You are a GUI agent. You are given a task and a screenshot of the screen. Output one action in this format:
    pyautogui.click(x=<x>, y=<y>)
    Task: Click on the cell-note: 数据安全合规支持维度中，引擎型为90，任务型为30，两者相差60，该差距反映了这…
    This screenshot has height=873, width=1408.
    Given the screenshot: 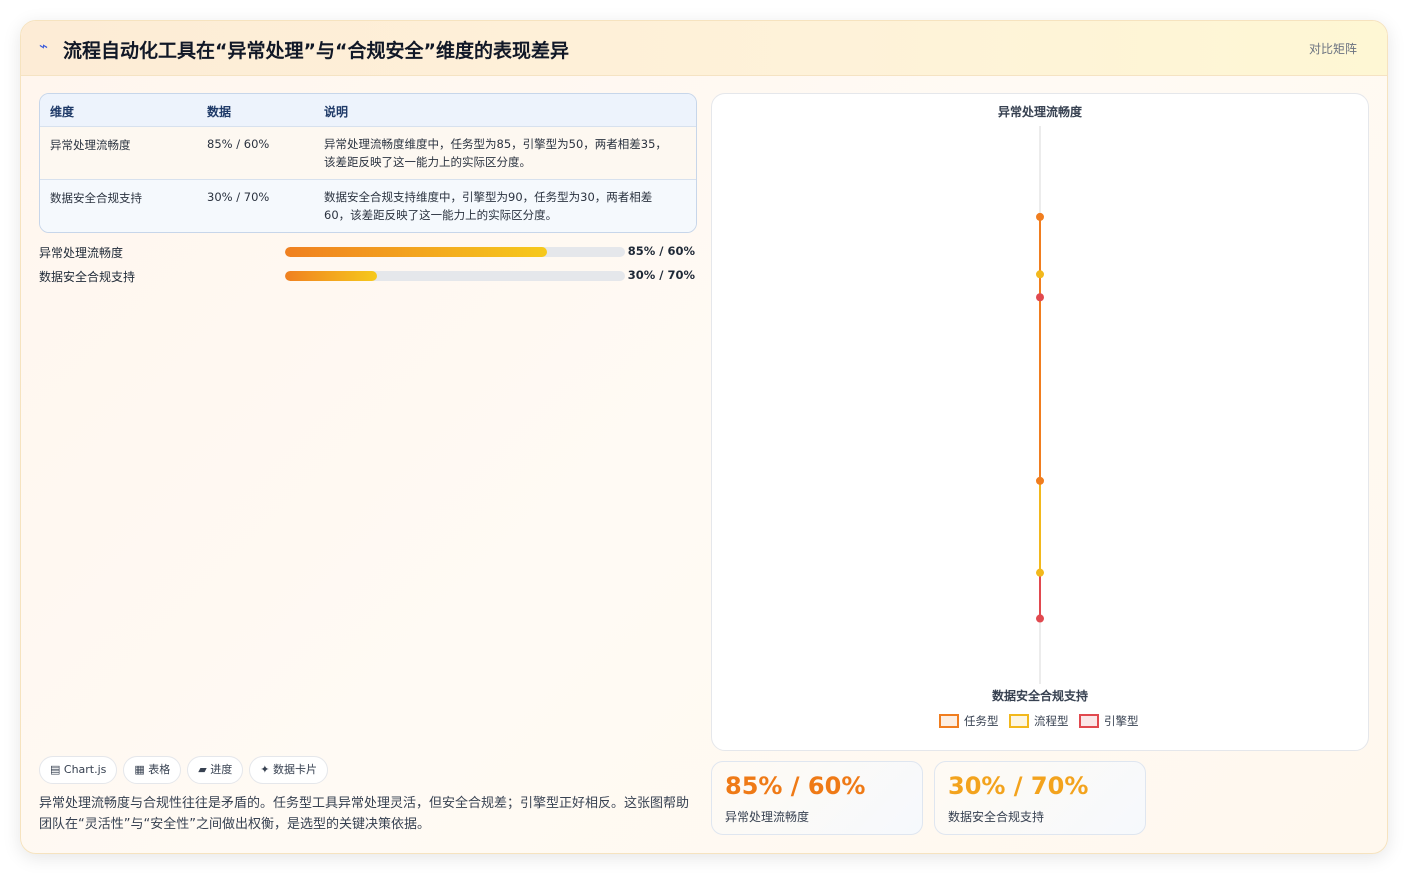 What is the action you would take?
    pyautogui.click(x=488, y=206)
    